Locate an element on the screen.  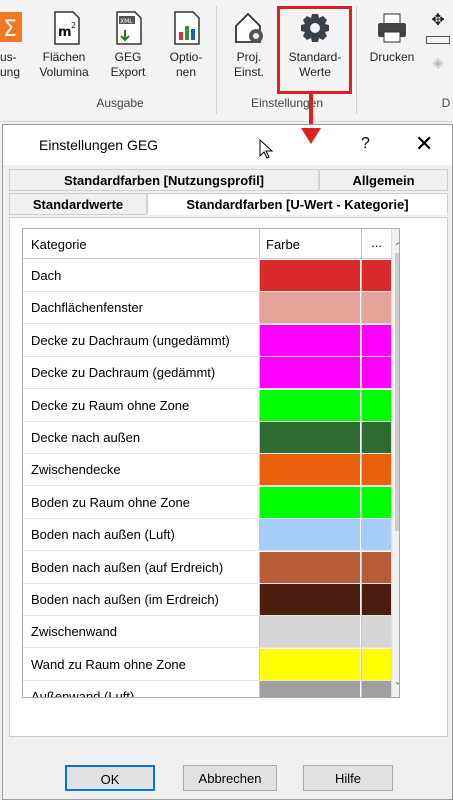
table-row: Decke zu Raum ohne Zone is located at coordinates (207, 405).